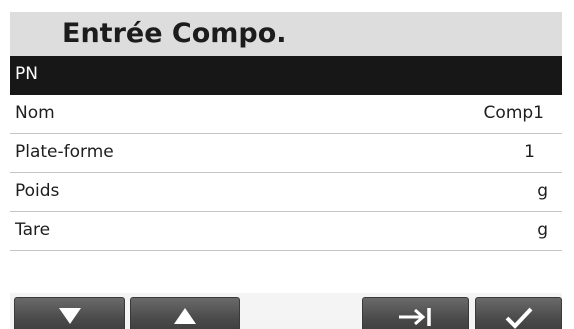 This screenshot has height=329, width=574. I want to click on tab-next-icon, so click(414, 317).